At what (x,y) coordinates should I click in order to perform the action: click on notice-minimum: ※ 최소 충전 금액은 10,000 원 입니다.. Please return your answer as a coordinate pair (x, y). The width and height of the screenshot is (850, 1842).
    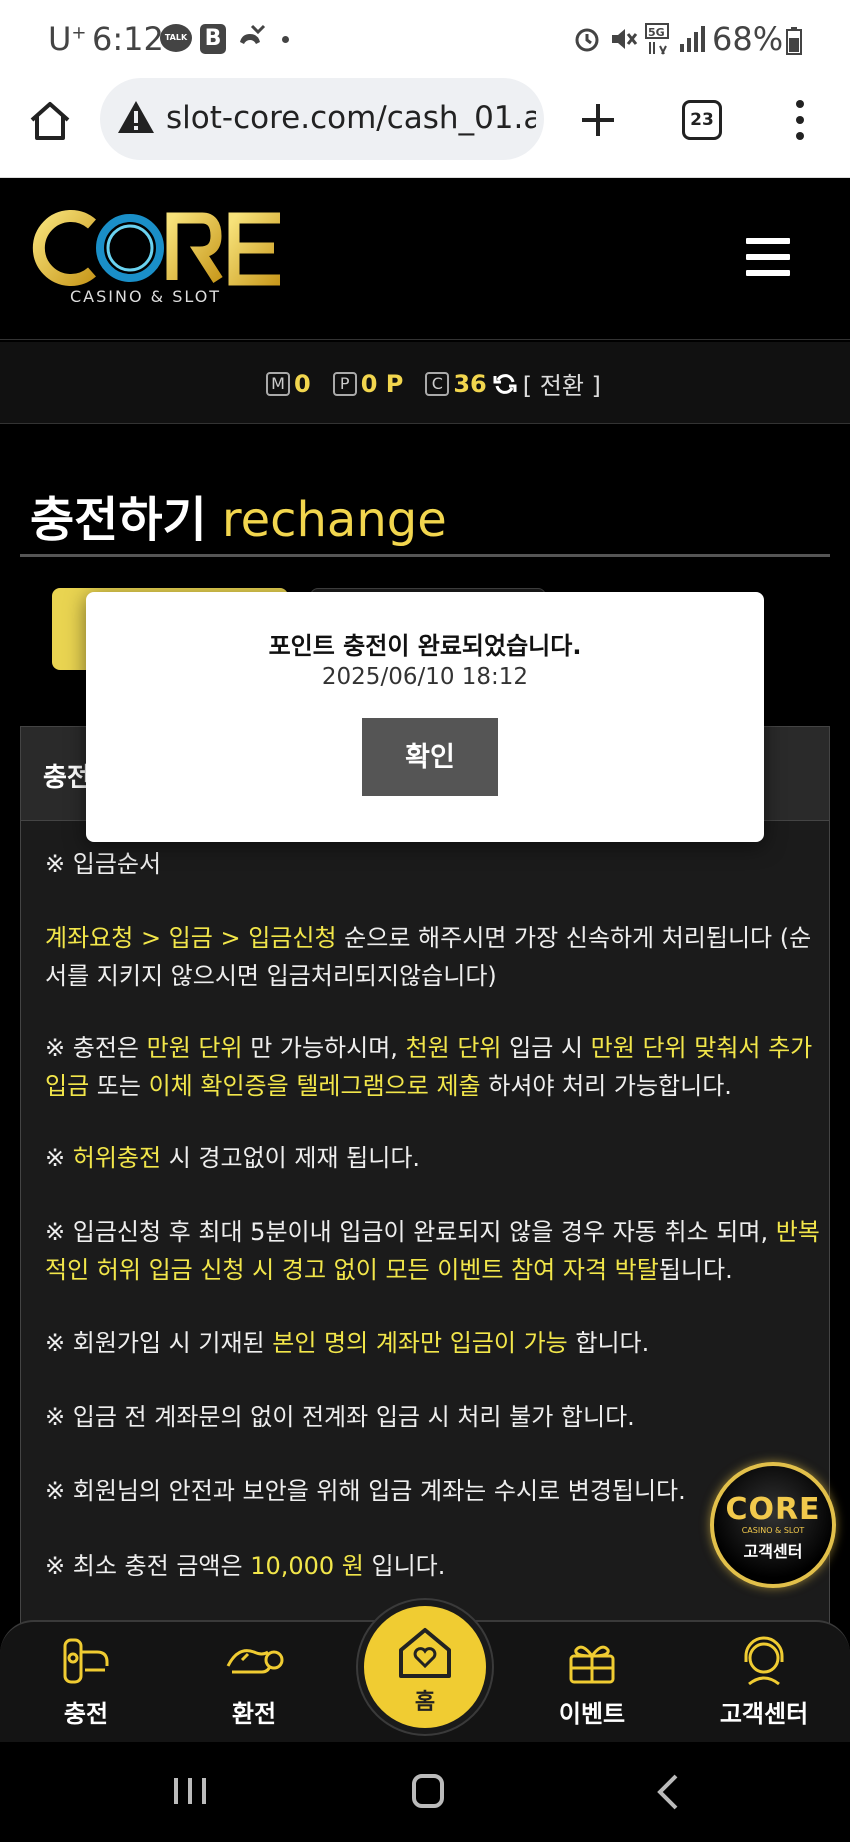
    Looking at the image, I should click on (245, 1566).